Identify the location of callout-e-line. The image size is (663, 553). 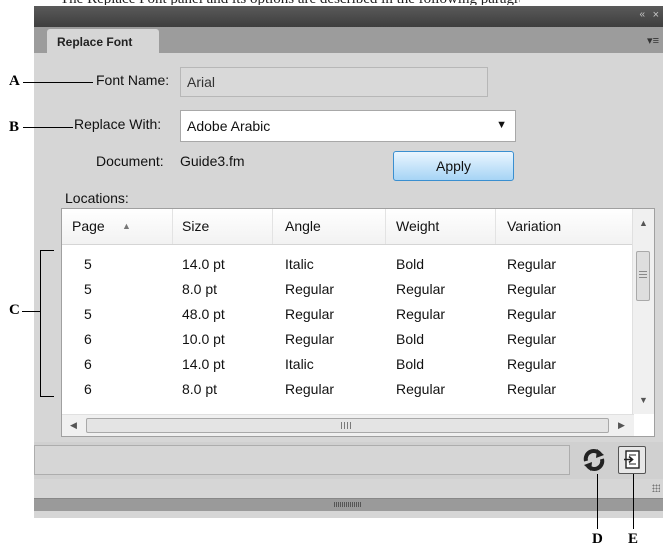
(633, 501).